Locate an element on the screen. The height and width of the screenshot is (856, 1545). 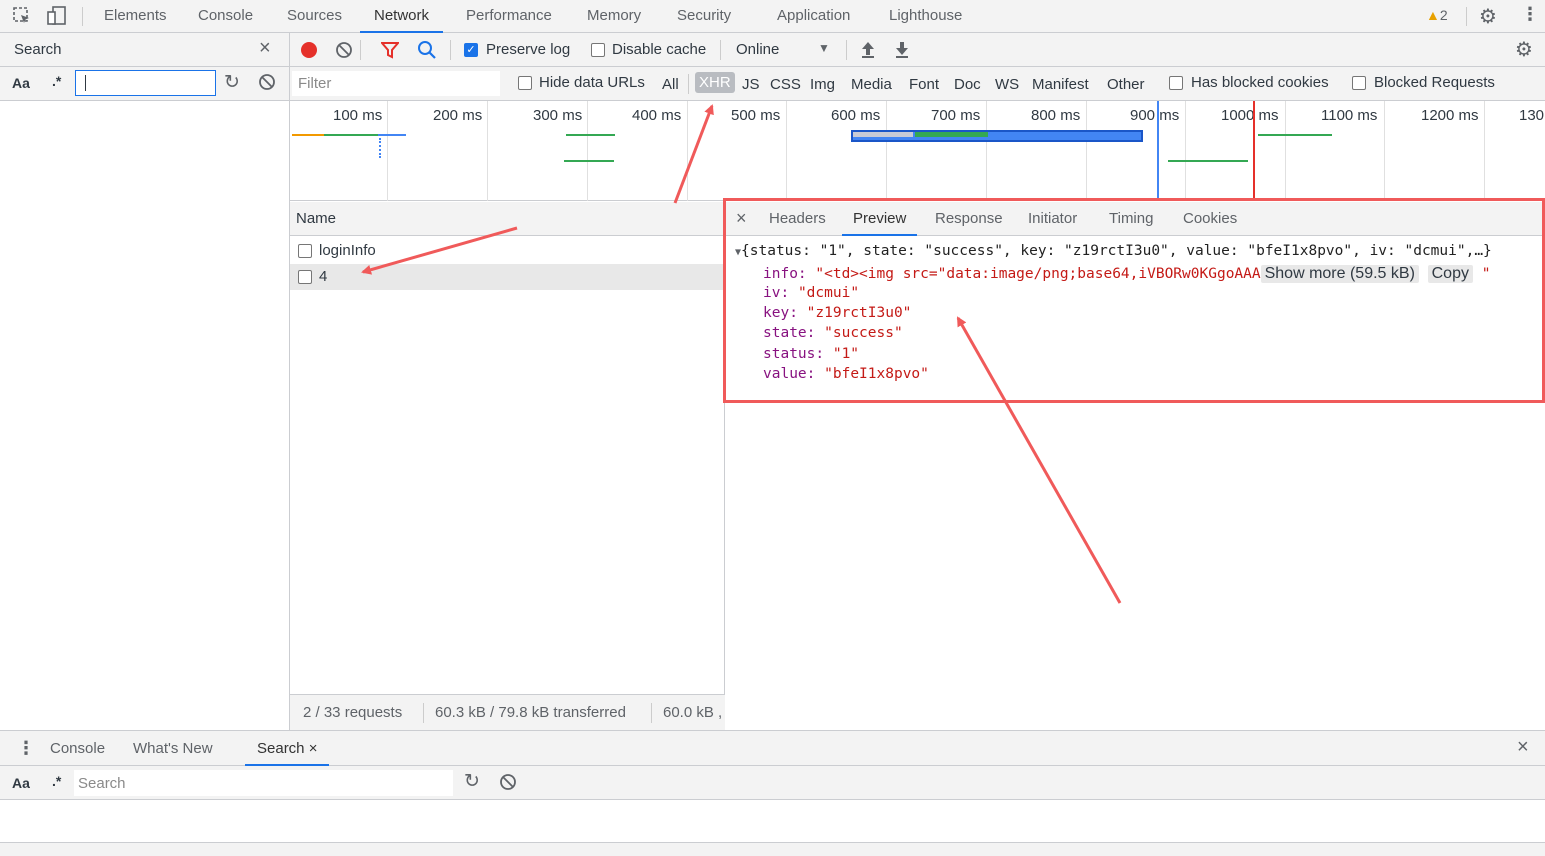
close-drawer-icon: × is located at coordinates (1523, 747).